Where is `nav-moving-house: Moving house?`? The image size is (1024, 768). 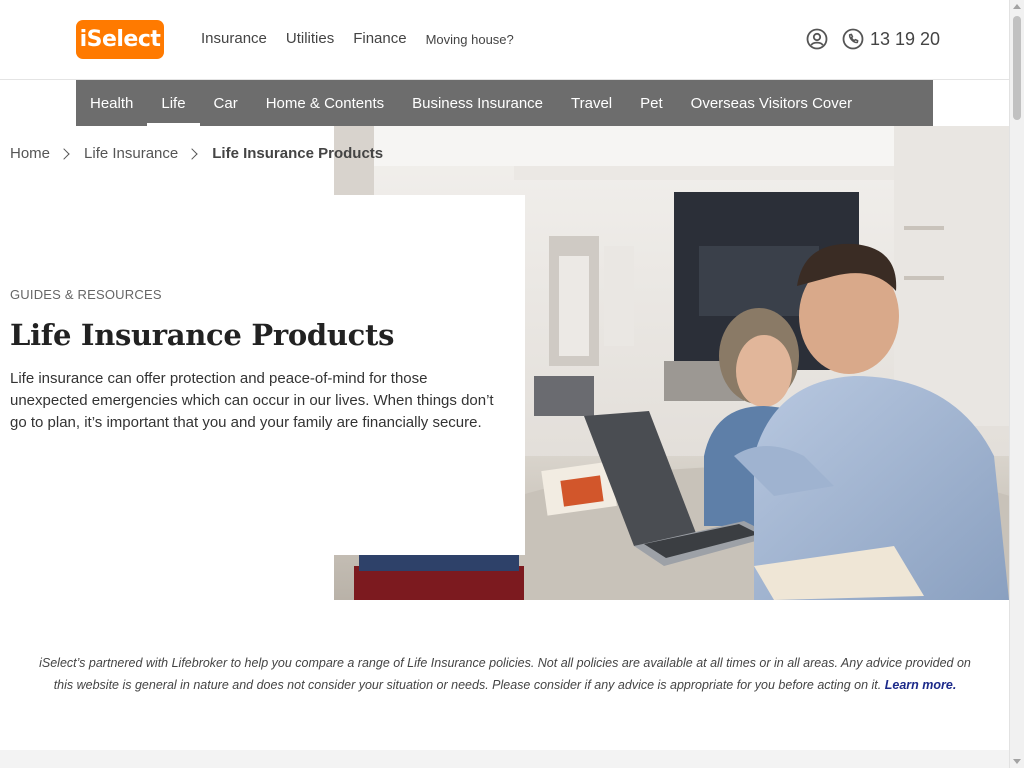
nav-moving-house: Moving house? is located at coordinates (470, 39).